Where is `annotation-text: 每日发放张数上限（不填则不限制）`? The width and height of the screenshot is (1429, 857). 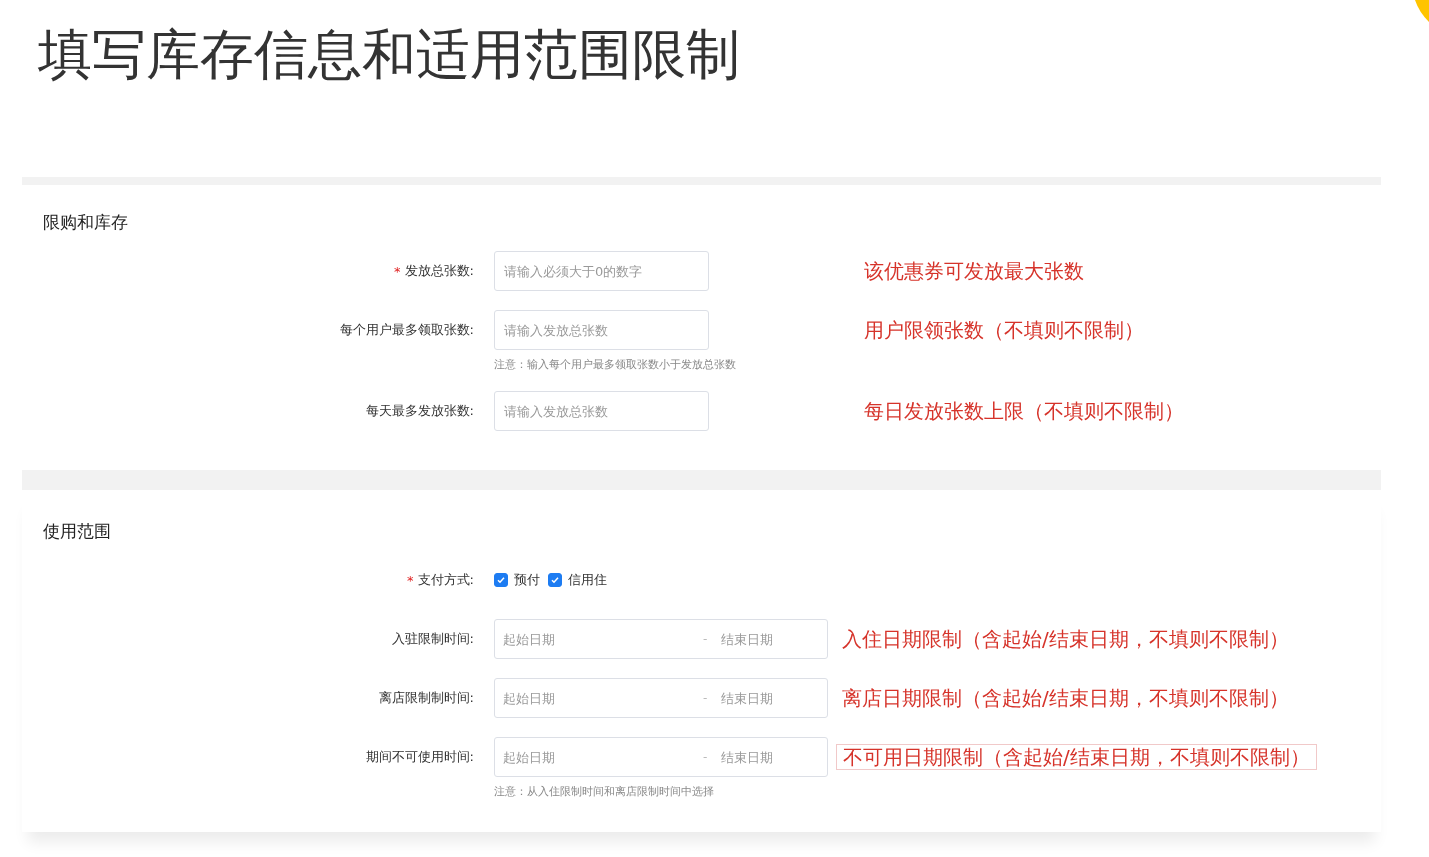 annotation-text: 每日发放张数上限（不填则不限制） is located at coordinates (1024, 411).